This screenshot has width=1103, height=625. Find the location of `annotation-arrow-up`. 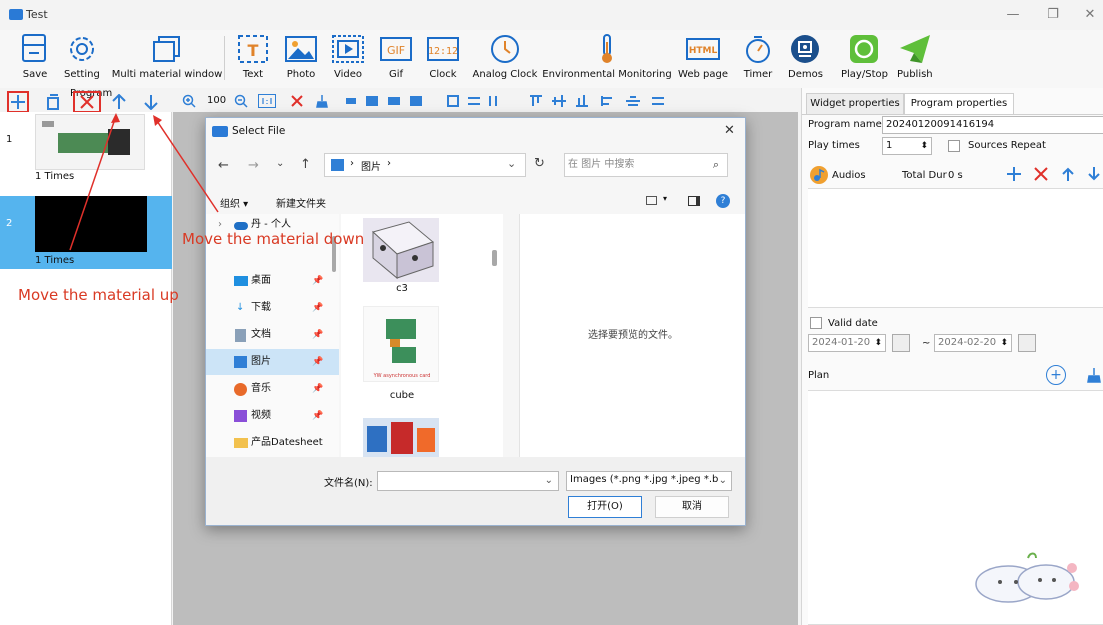

annotation-arrow-up is located at coordinates (93, 183).